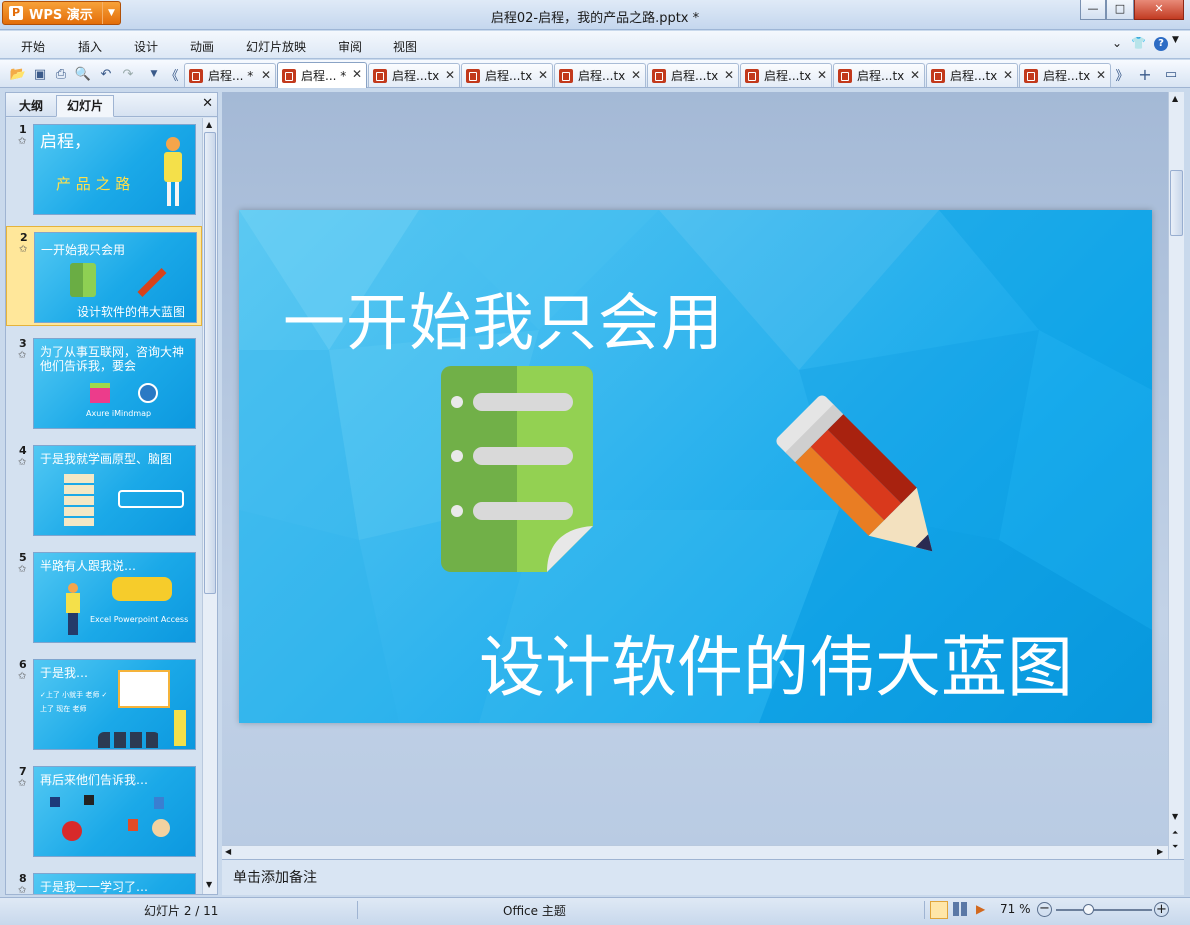  Describe the element at coordinates (18, 74) in the screenshot. I see `open-folder-icon: 📂` at that location.